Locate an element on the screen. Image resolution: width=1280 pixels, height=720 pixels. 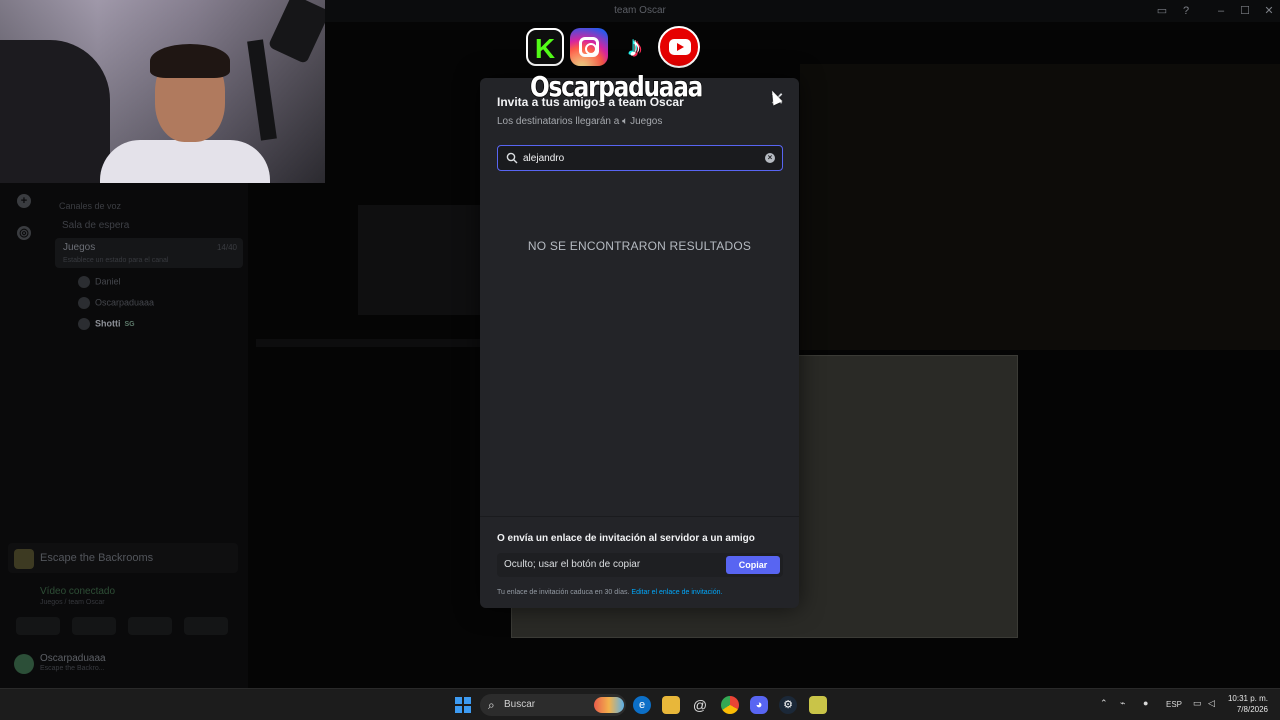
channel-user-count: 14/40 is located at coordinates (226, 247).